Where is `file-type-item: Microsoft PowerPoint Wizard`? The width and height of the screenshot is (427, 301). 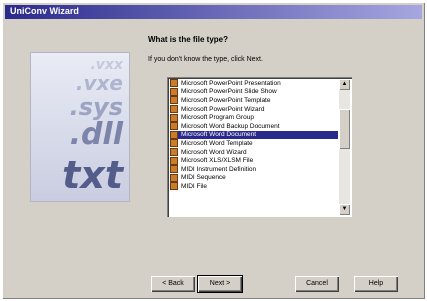 file-type-item: Microsoft PowerPoint Wizard is located at coordinates (254, 109).